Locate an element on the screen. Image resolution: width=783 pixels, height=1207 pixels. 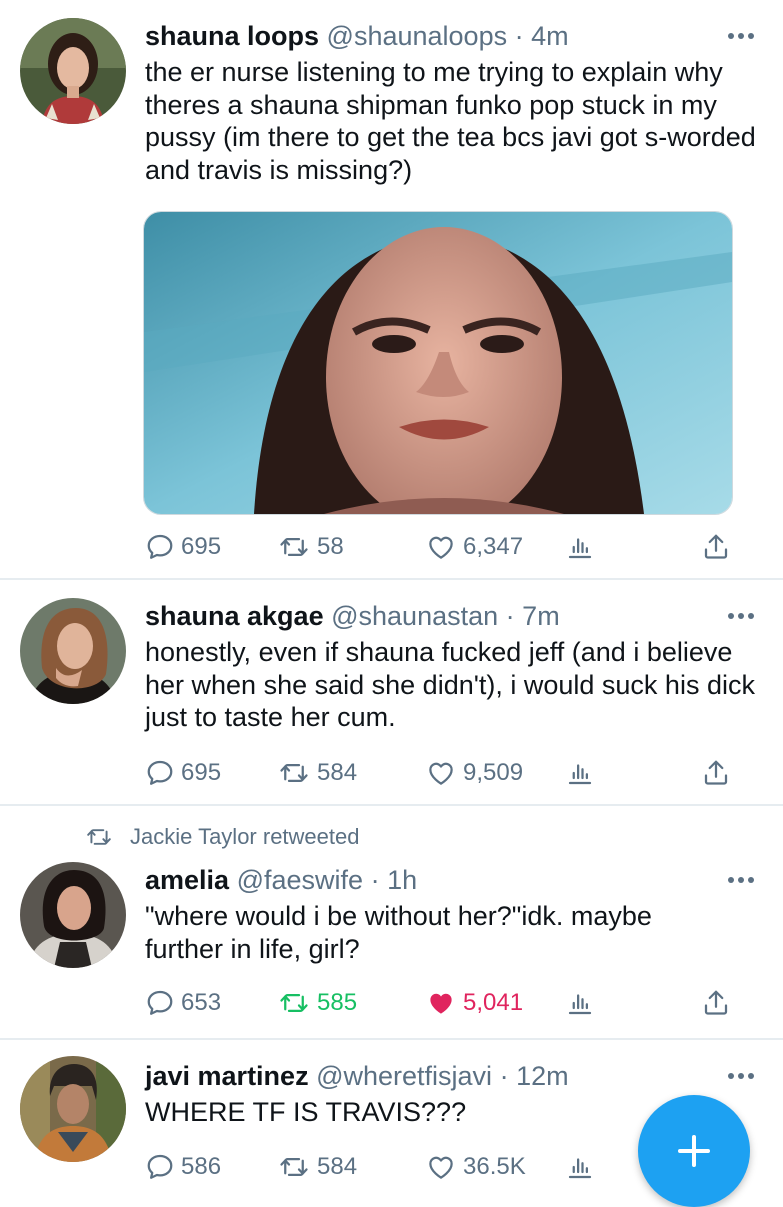
reply-count: 586 is located at coordinates (201, 1166).